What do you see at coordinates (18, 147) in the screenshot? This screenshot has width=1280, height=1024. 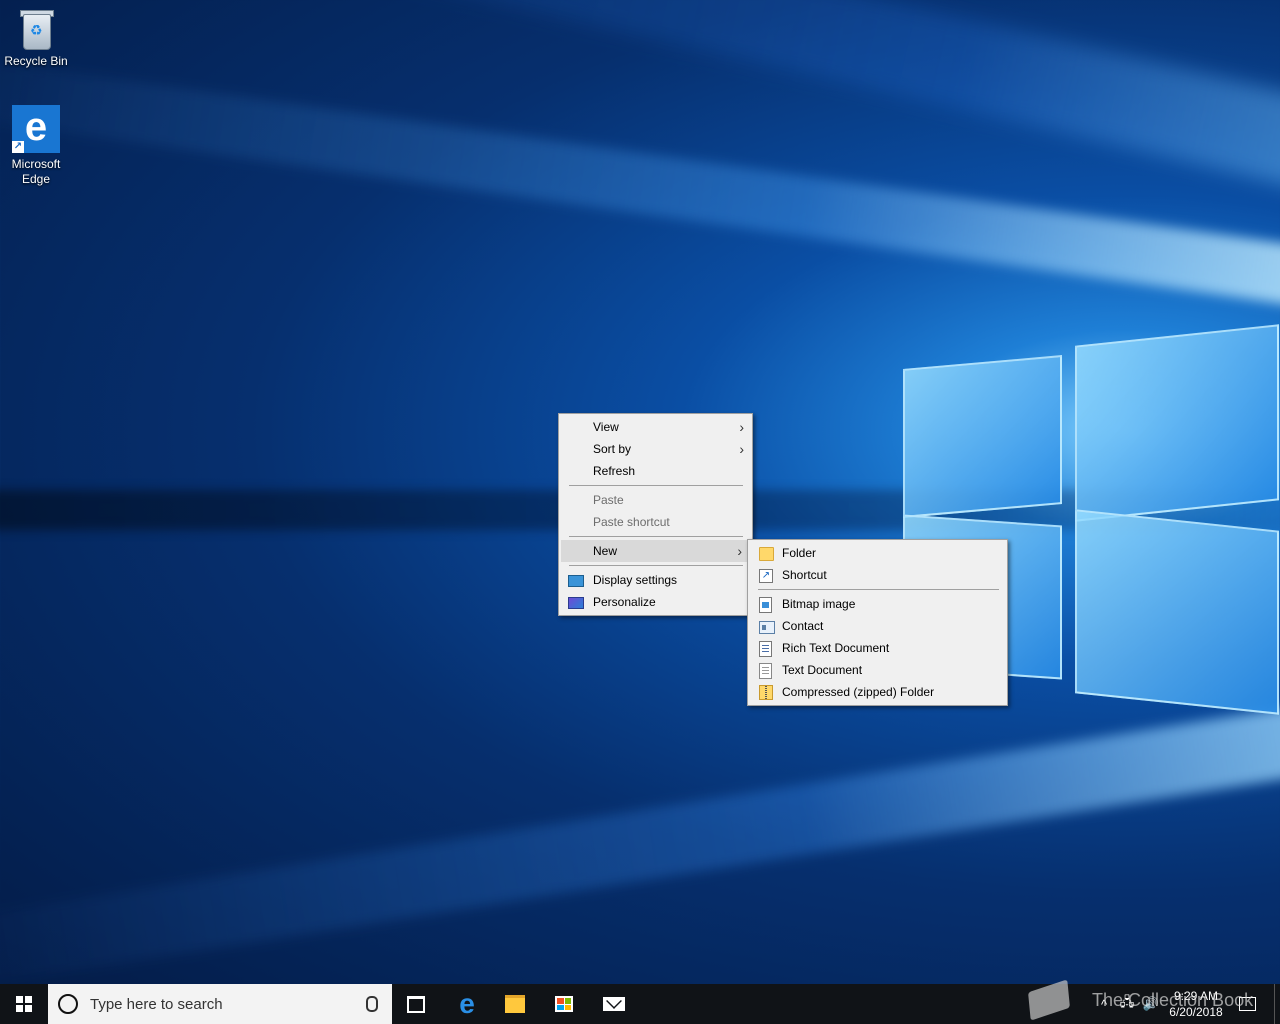 I see `shortcut-arrow-icon: ↗` at bounding box center [18, 147].